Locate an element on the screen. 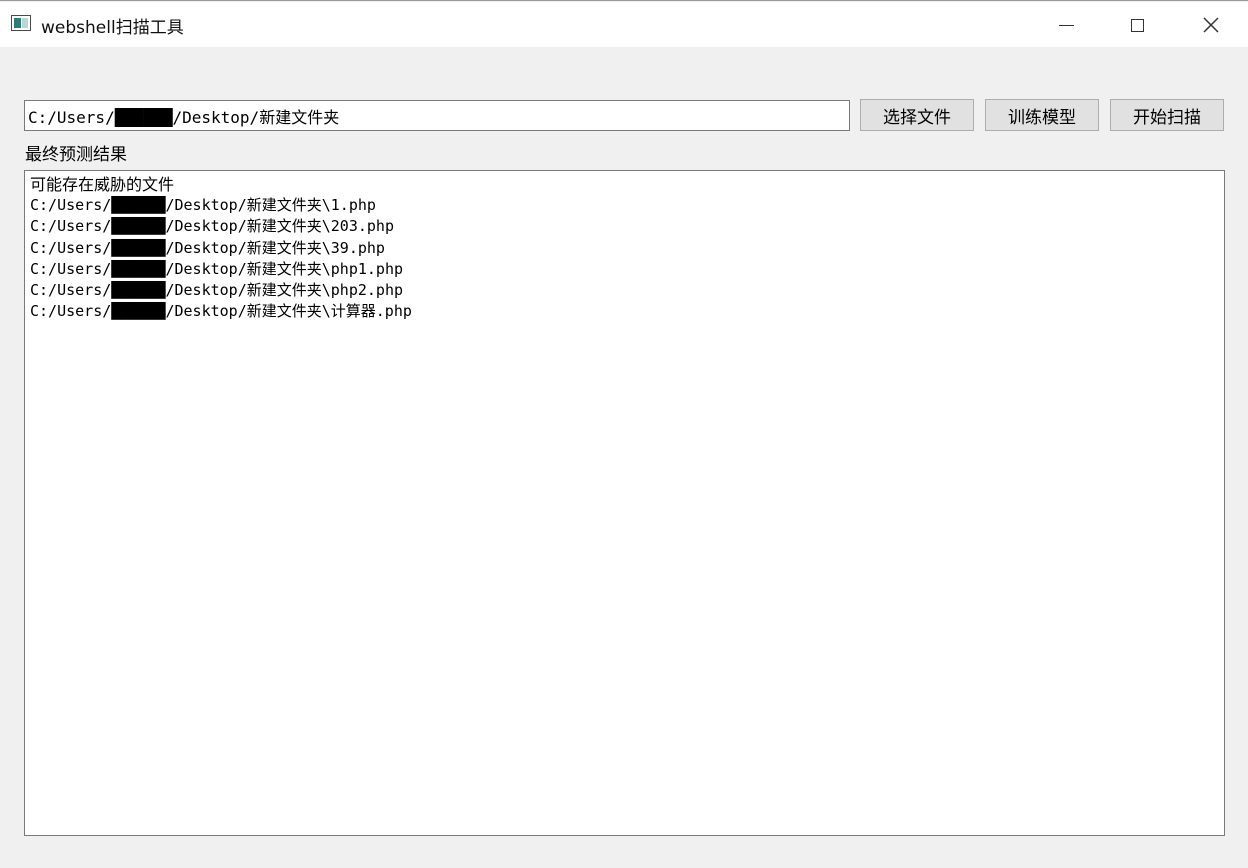  start-scan-button: 开始扫描 is located at coordinates (1167, 115).